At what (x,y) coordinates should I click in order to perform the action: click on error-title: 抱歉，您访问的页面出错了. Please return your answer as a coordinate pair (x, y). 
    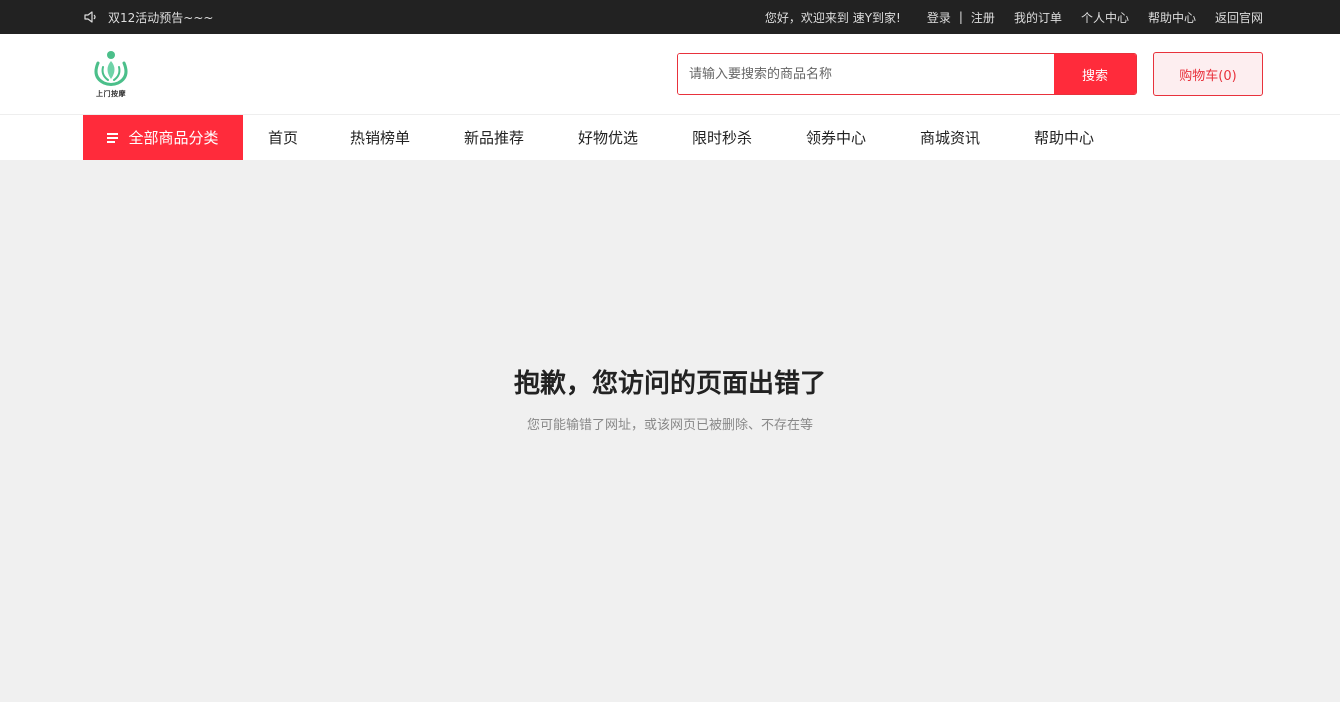
    Looking at the image, I should click on (669, 384).